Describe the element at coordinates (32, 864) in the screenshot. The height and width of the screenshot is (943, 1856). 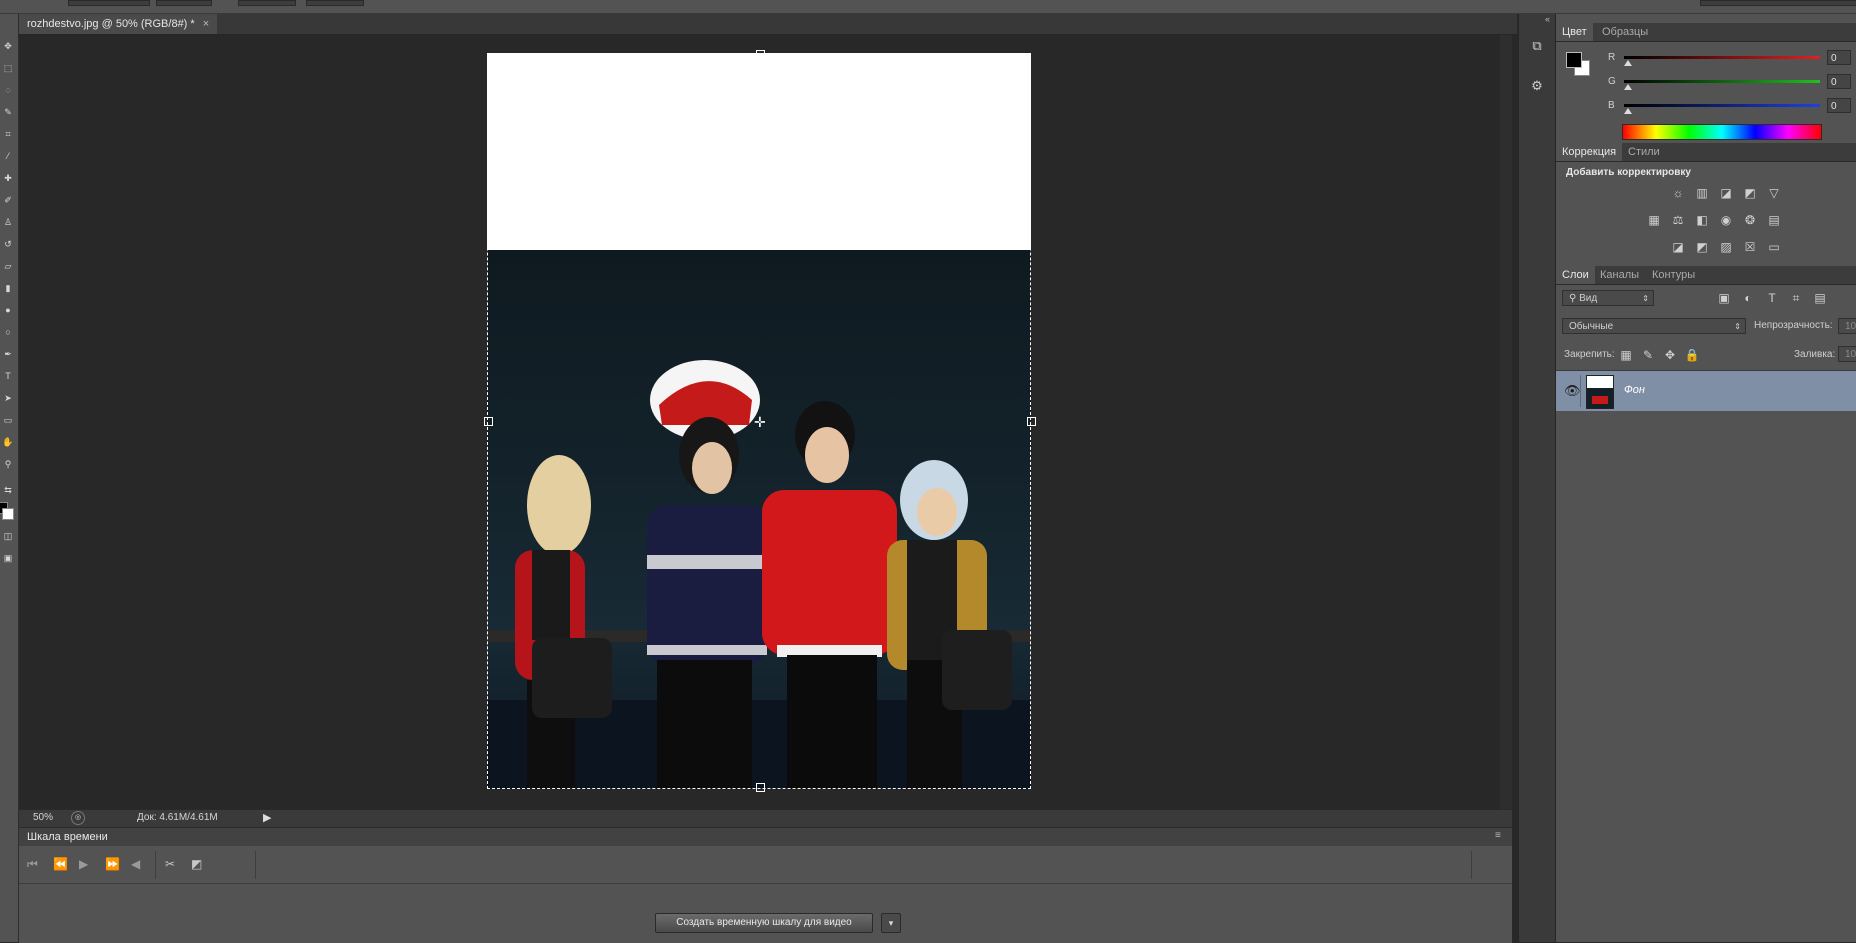
I see `go-to-first-frame-icon: ⏮` at that location.